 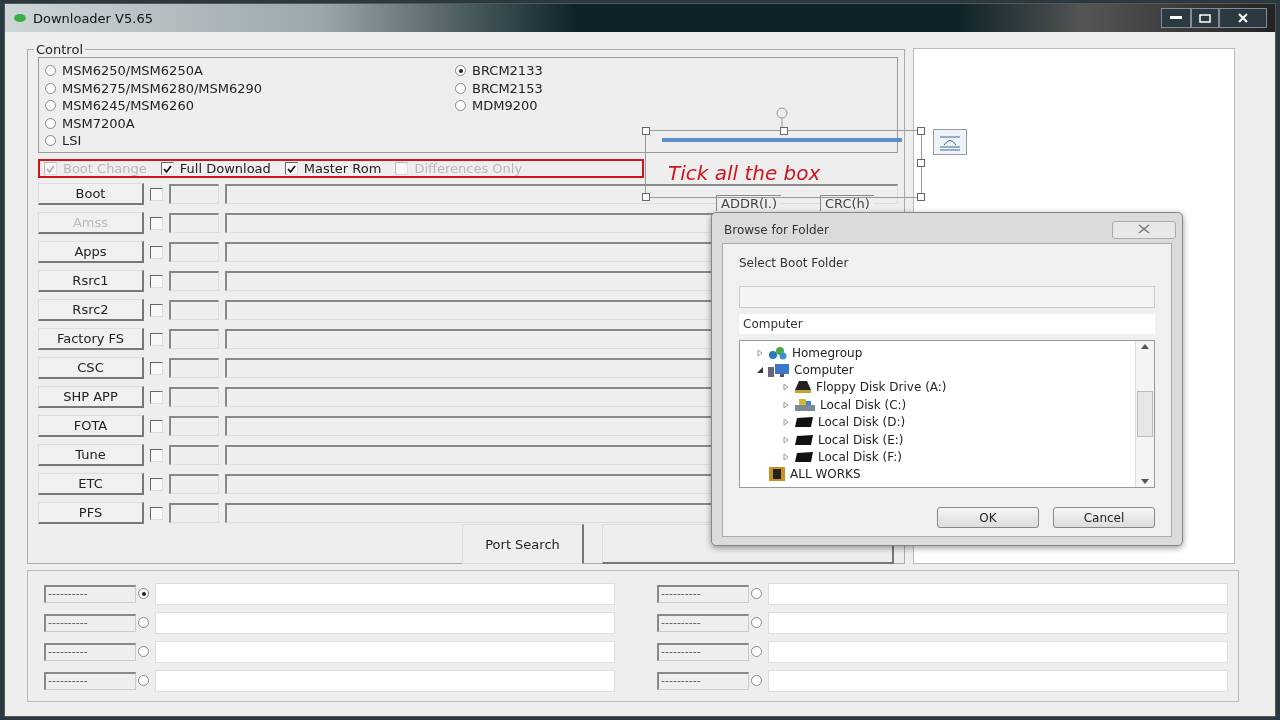 What do you see at coordinates (777, 474) in the screenshot?
I see `library-icon` at bounding box center [777, 474].